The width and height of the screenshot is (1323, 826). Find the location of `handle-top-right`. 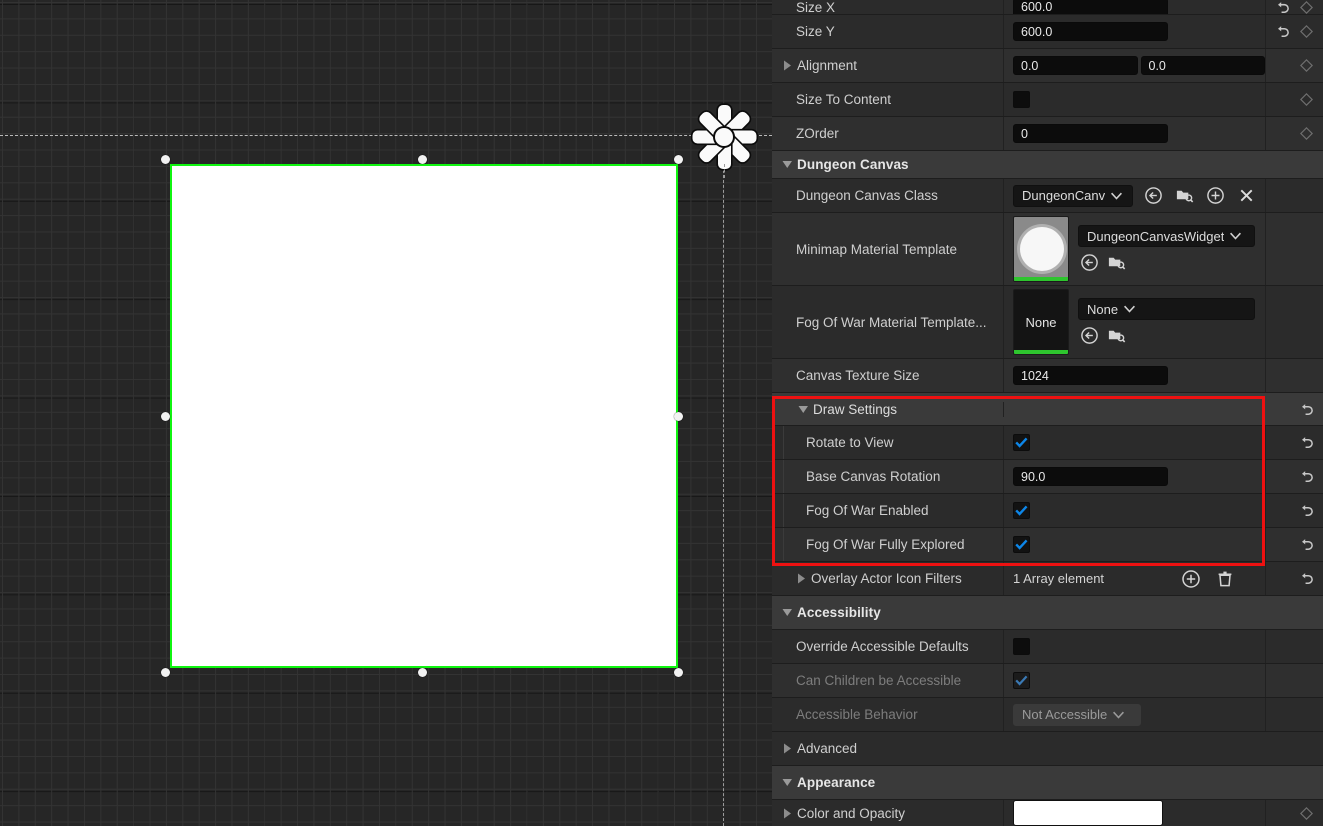

handle-top-right is located at coordinates (678, 159).